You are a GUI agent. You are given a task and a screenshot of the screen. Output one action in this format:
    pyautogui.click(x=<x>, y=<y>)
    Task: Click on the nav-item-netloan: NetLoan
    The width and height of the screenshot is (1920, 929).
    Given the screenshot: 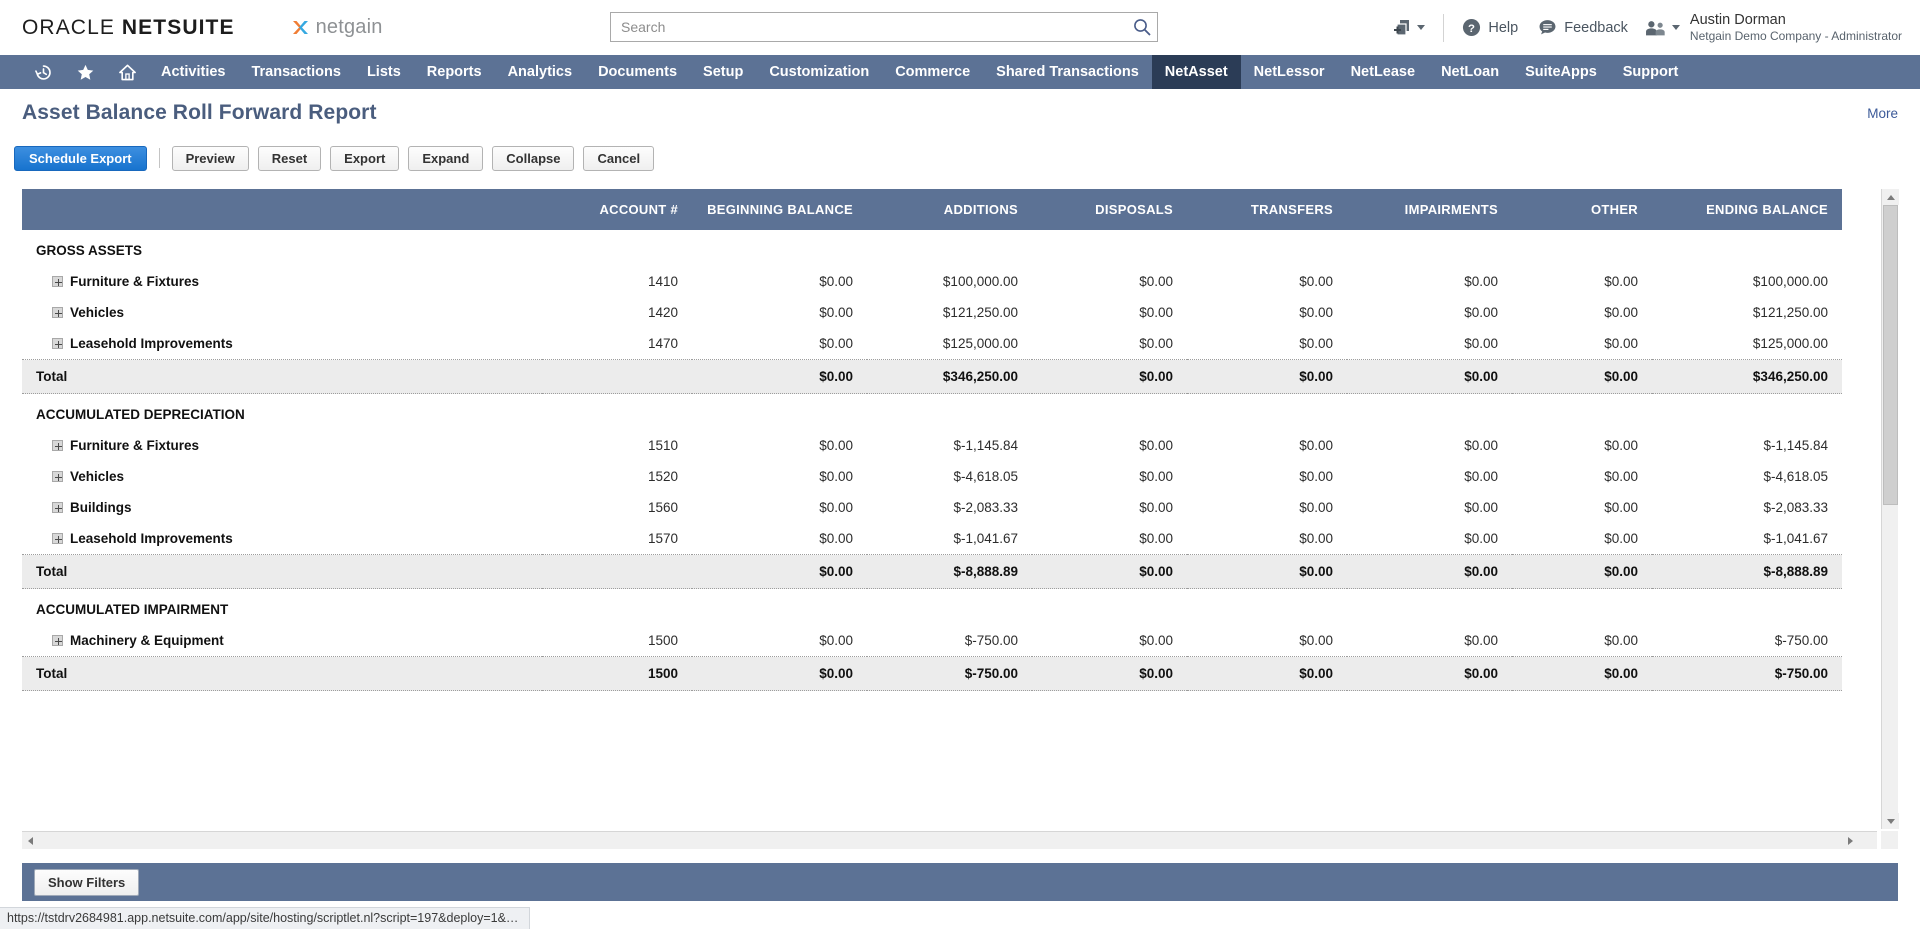 What is the action you would take?
    pyautogui.click(x=1470, y=72)
    